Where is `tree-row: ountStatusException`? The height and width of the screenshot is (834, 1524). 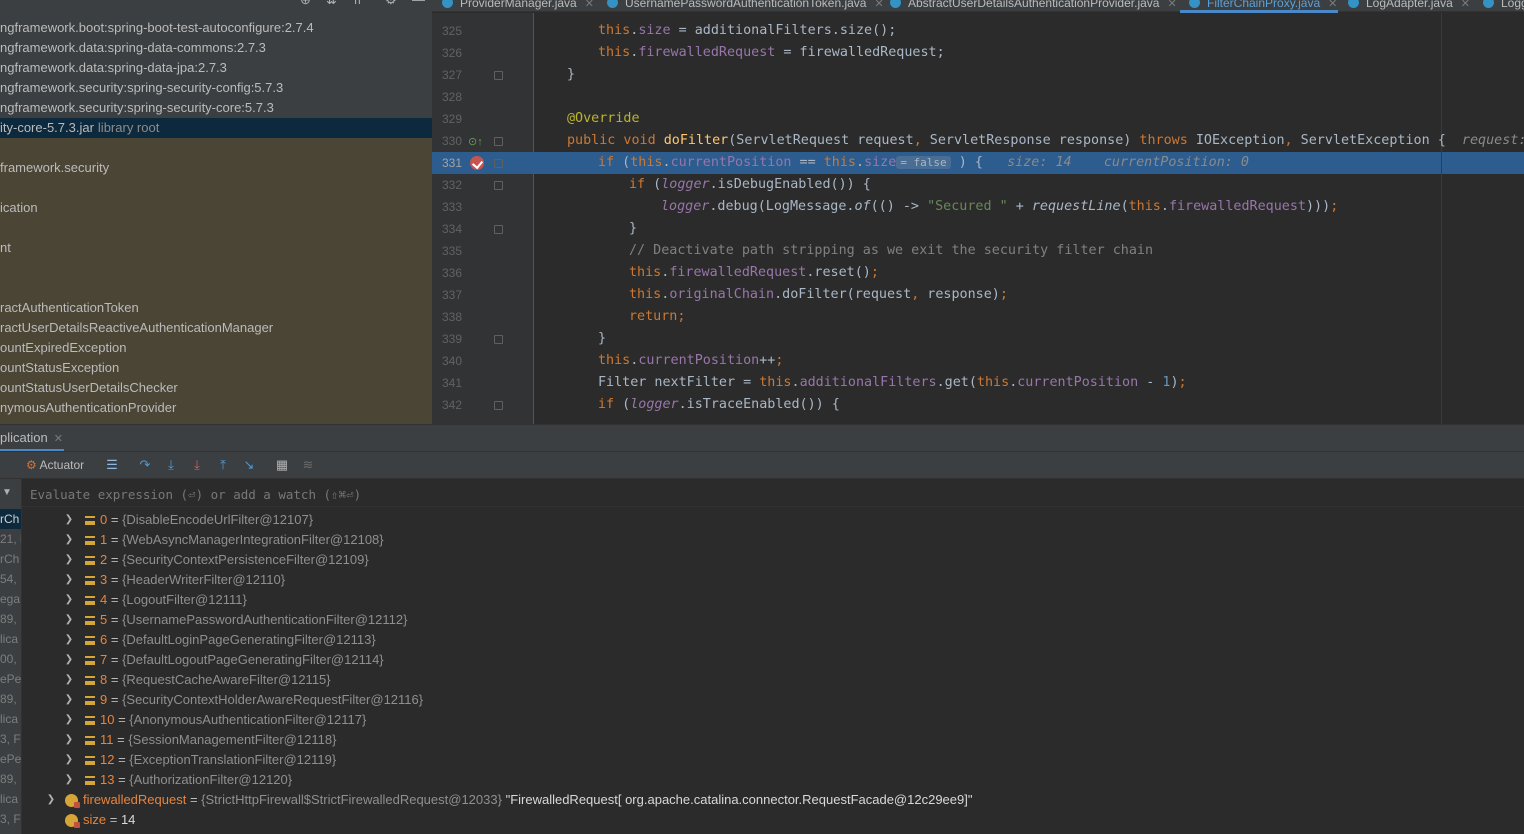 tree-row: ountStatusException is located at coordinates (216, 368).